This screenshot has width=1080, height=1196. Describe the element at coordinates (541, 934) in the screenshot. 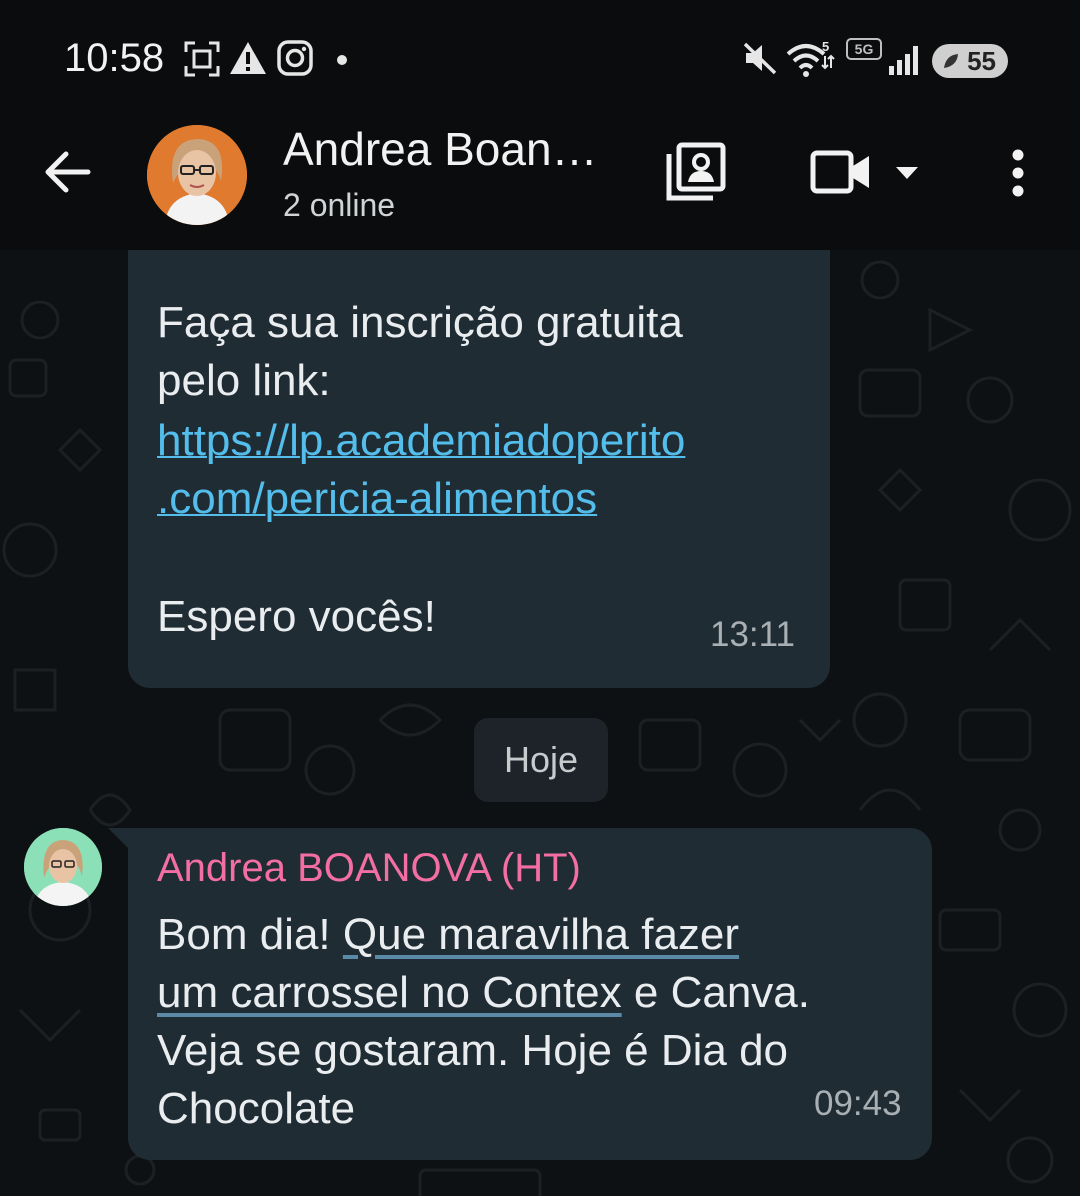

I see `highlighted-text: Que maravilha fazer` at that location.